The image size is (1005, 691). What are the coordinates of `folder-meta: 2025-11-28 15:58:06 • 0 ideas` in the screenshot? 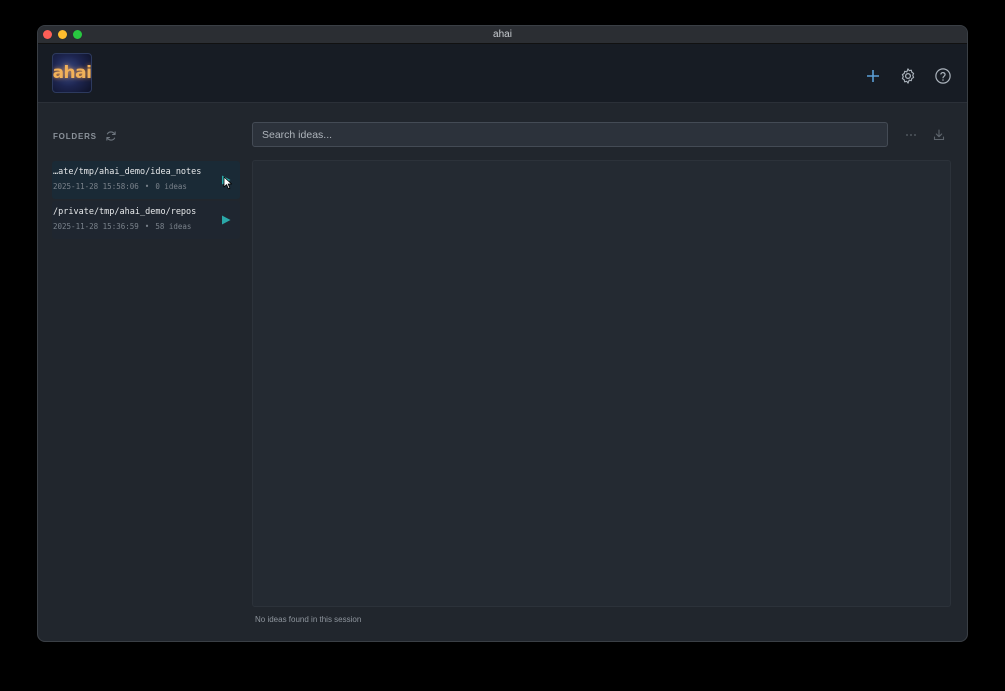 It's located at (120, 186).